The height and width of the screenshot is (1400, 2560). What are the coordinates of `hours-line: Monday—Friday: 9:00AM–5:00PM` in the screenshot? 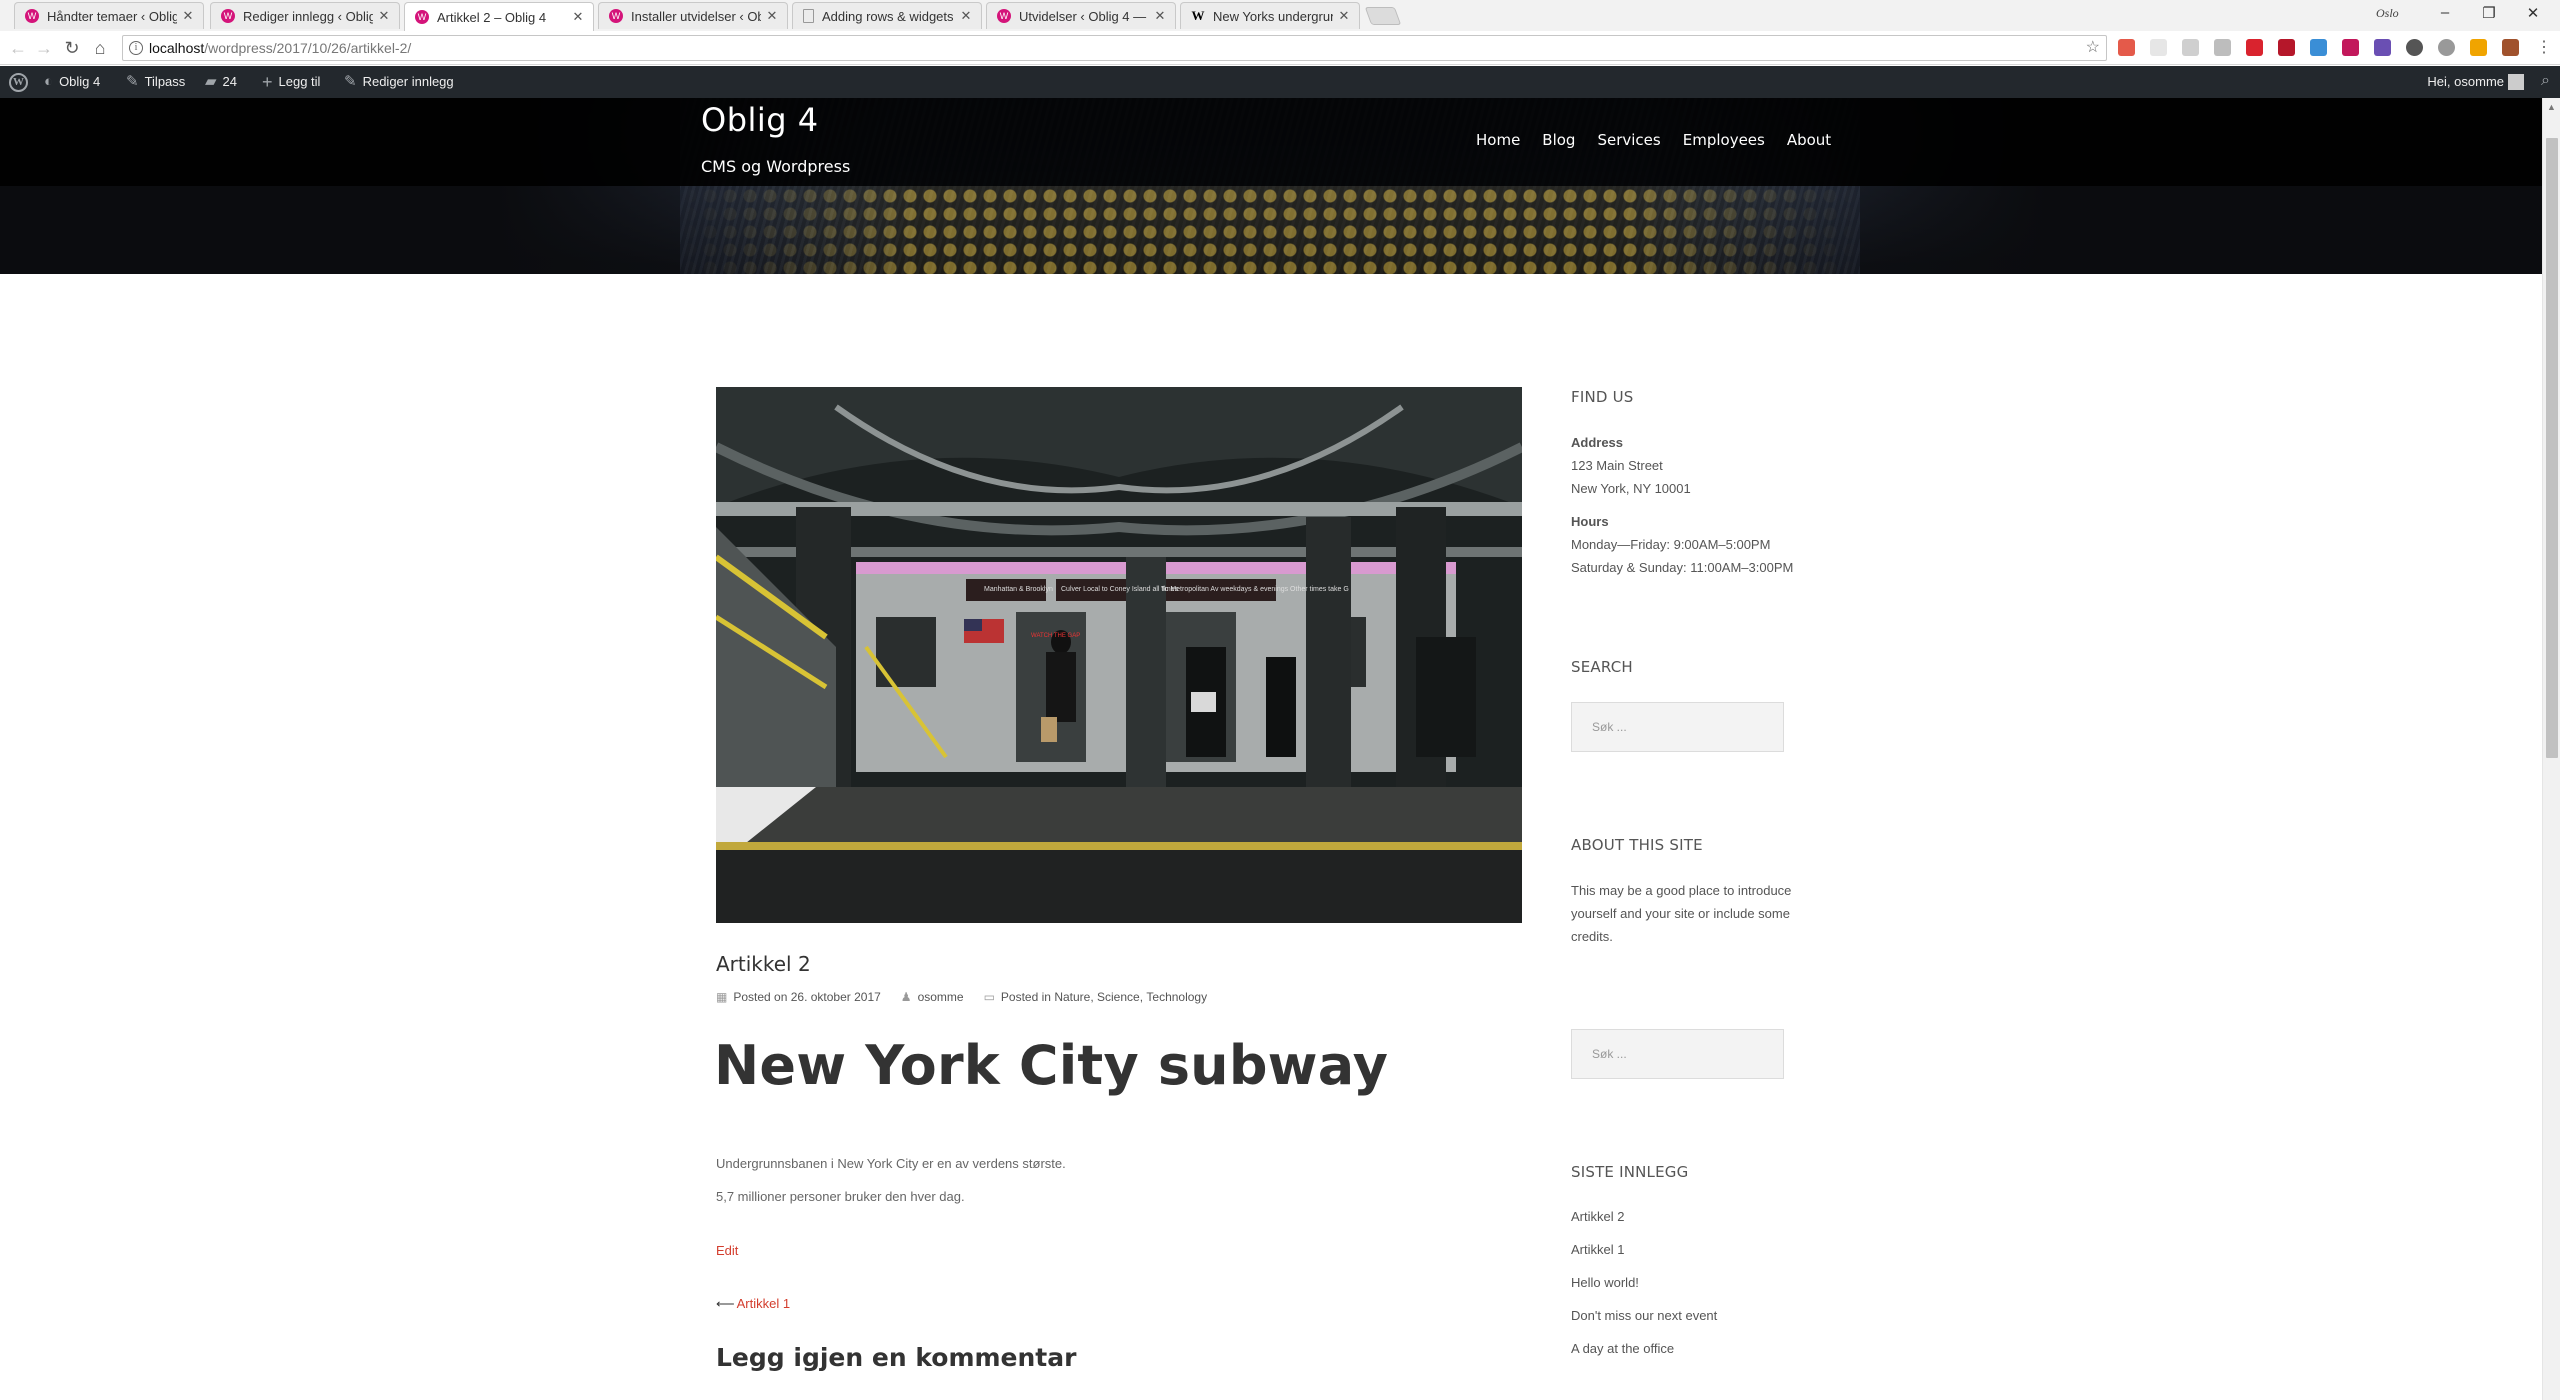 It's located at (1671, 544).